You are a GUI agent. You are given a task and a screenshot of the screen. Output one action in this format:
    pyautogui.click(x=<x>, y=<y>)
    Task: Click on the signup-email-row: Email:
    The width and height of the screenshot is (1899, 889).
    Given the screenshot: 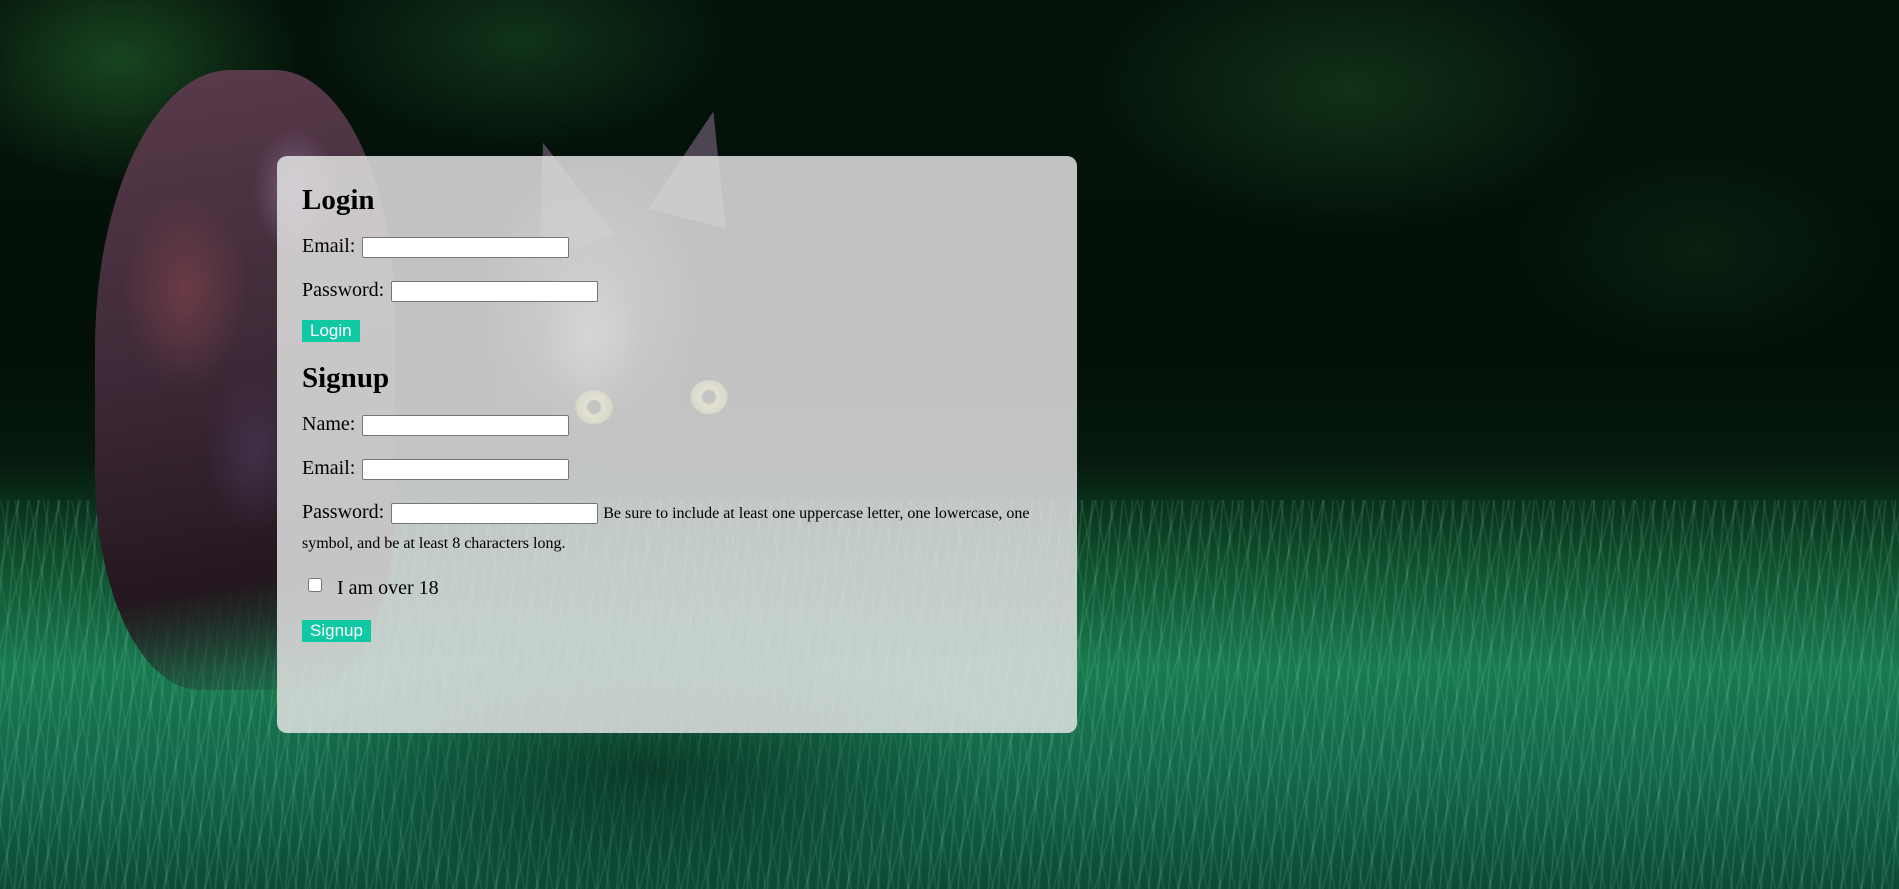 What is the action you would take?
    pyautogui.click(x=676, y=468)
    